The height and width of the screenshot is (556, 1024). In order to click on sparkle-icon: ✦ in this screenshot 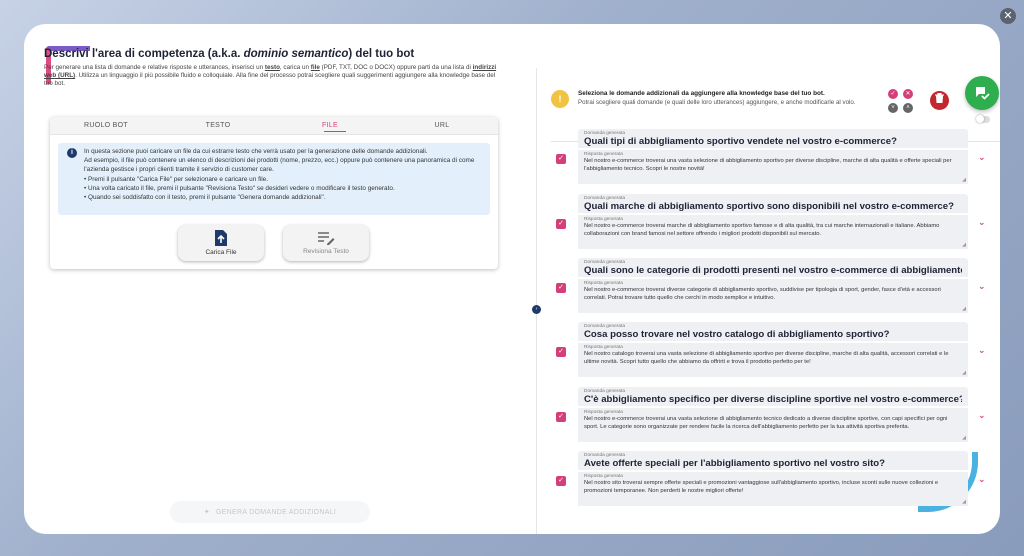, I will do `click(206, 512)`.